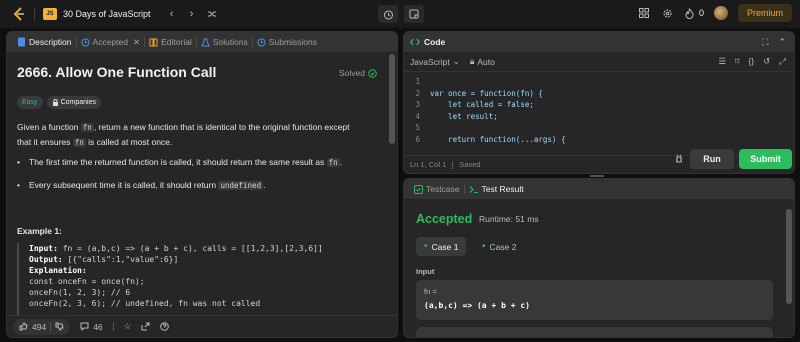 The width and height of the screenshot is (800, 342). I want to click on help-icon, so click(165, 326).